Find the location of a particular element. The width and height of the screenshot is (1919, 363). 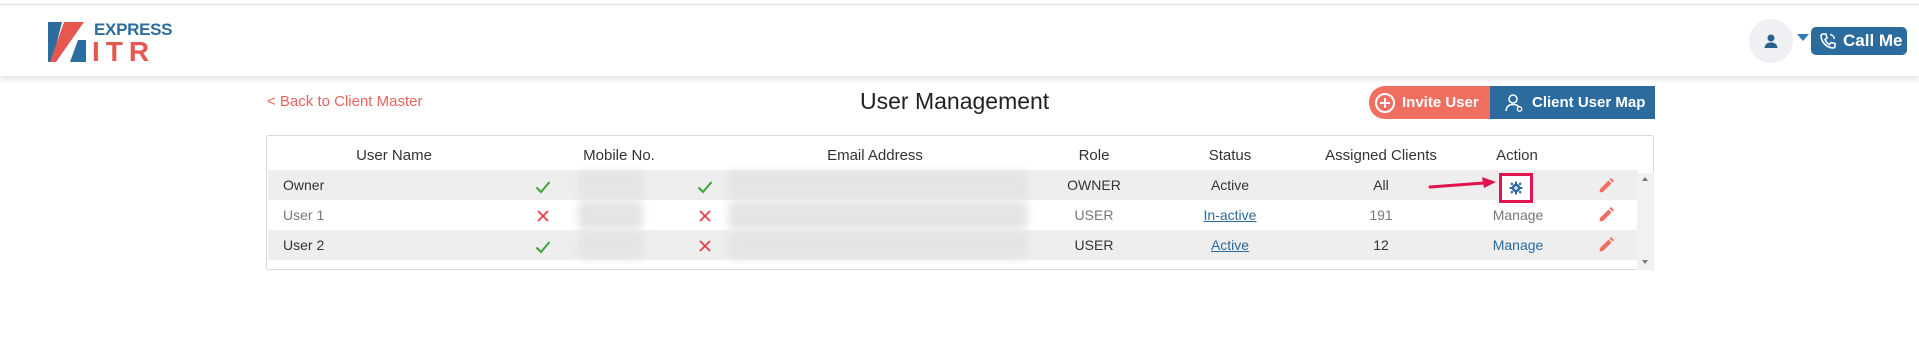

plus-circle-icon is located at coordinates (1385, 102).